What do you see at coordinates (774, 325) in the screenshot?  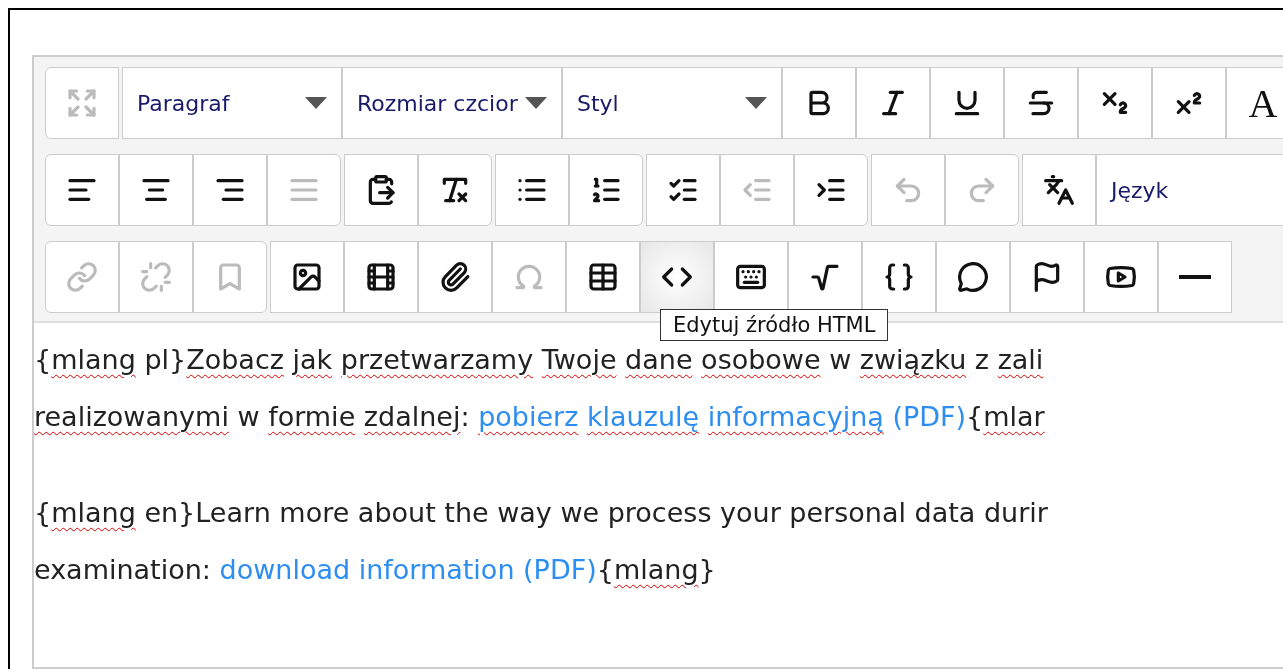 I see `tooltip: Edytuj źródło HTML` at bounding box center [774, 325].